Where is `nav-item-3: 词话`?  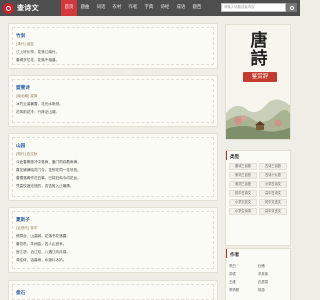 nav-item-3: 词话 is located at coordinates (101, 8).